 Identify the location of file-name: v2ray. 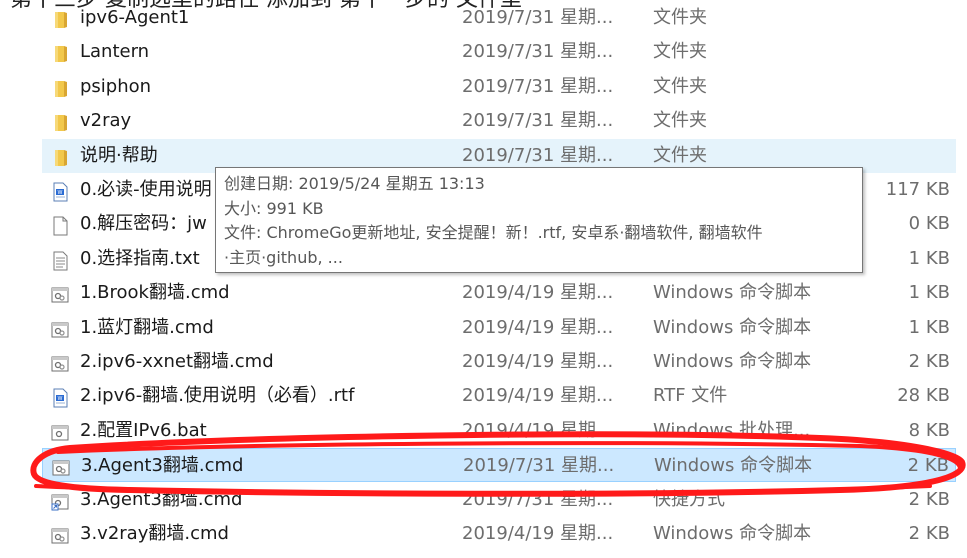
(106, 121).